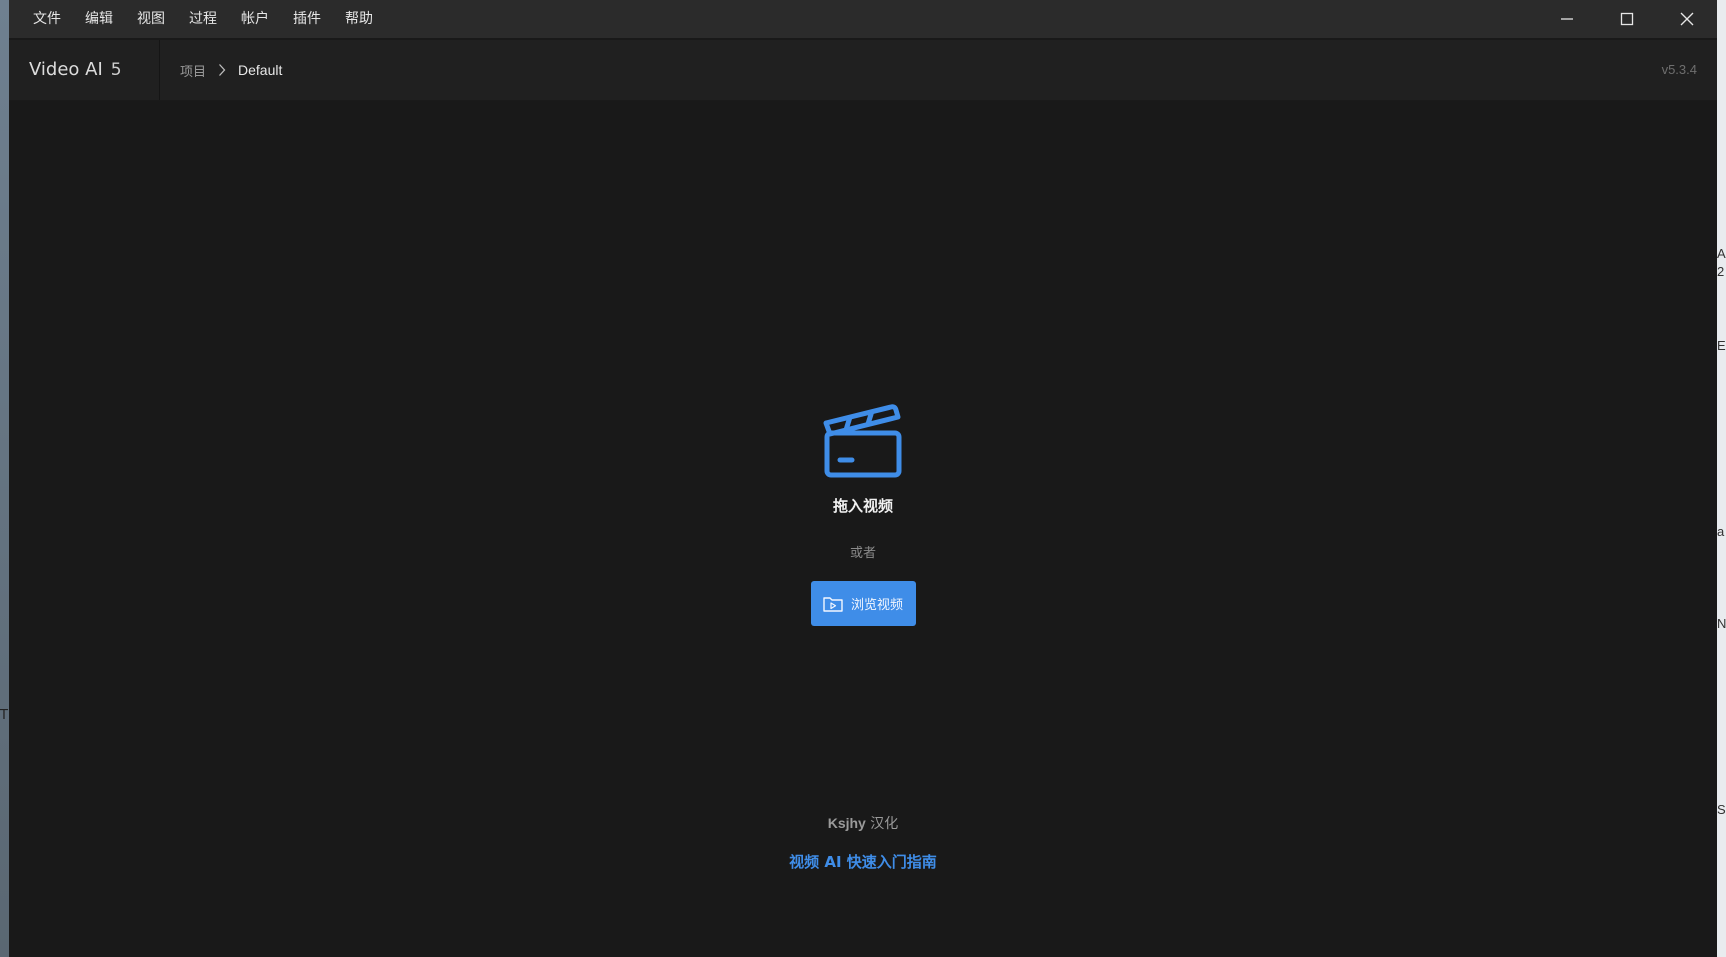 The image size is (1726, 957). I want to click on app-title: Video AI 5, so click(75, 70).